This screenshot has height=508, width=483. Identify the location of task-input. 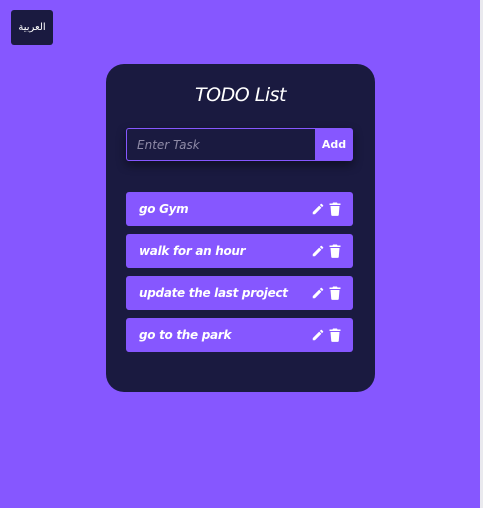
(220, 144).